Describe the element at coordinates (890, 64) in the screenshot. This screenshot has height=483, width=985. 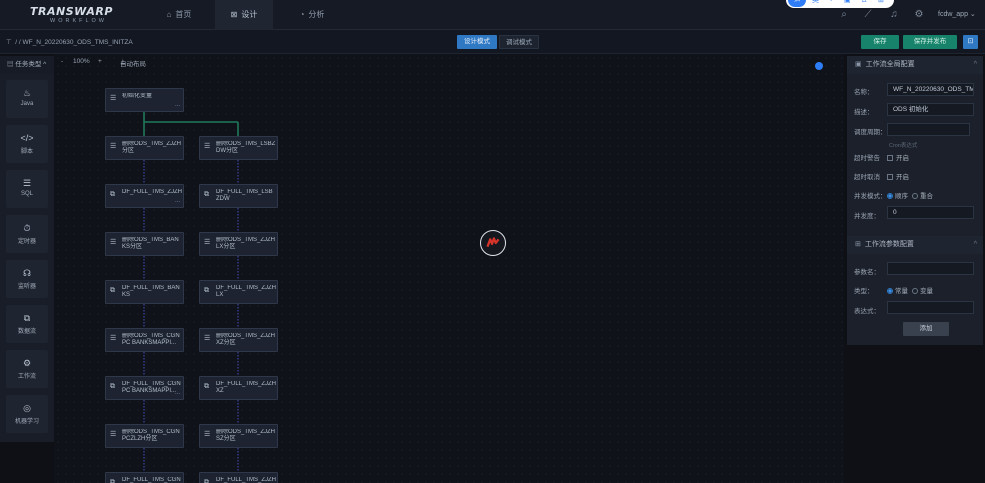
I see `global-config-title: 工作流全局配置` at that location.